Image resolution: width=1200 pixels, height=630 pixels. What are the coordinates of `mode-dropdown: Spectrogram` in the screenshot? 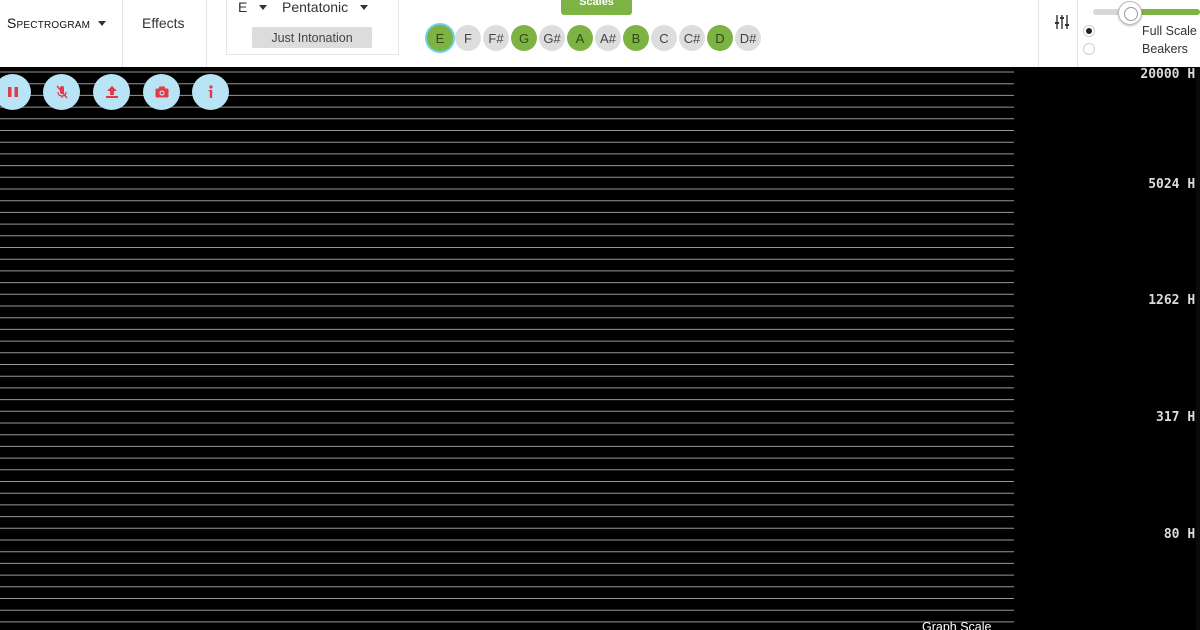 It's located at (57, 23).